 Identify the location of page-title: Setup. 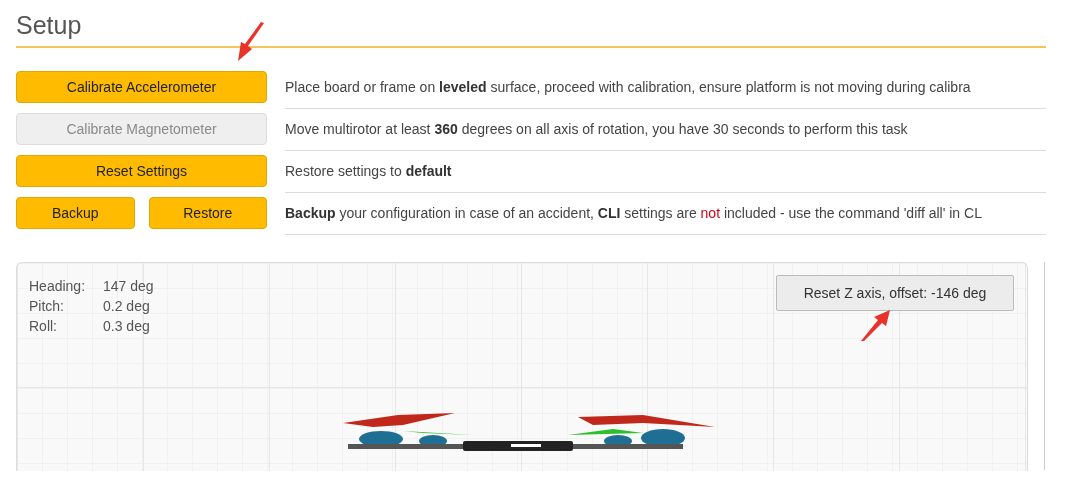
(49, 25).